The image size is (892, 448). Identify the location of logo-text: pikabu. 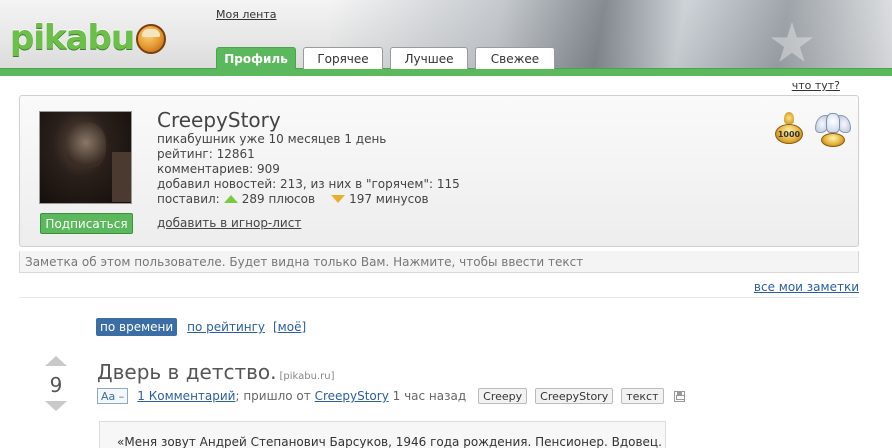
(72, 38).